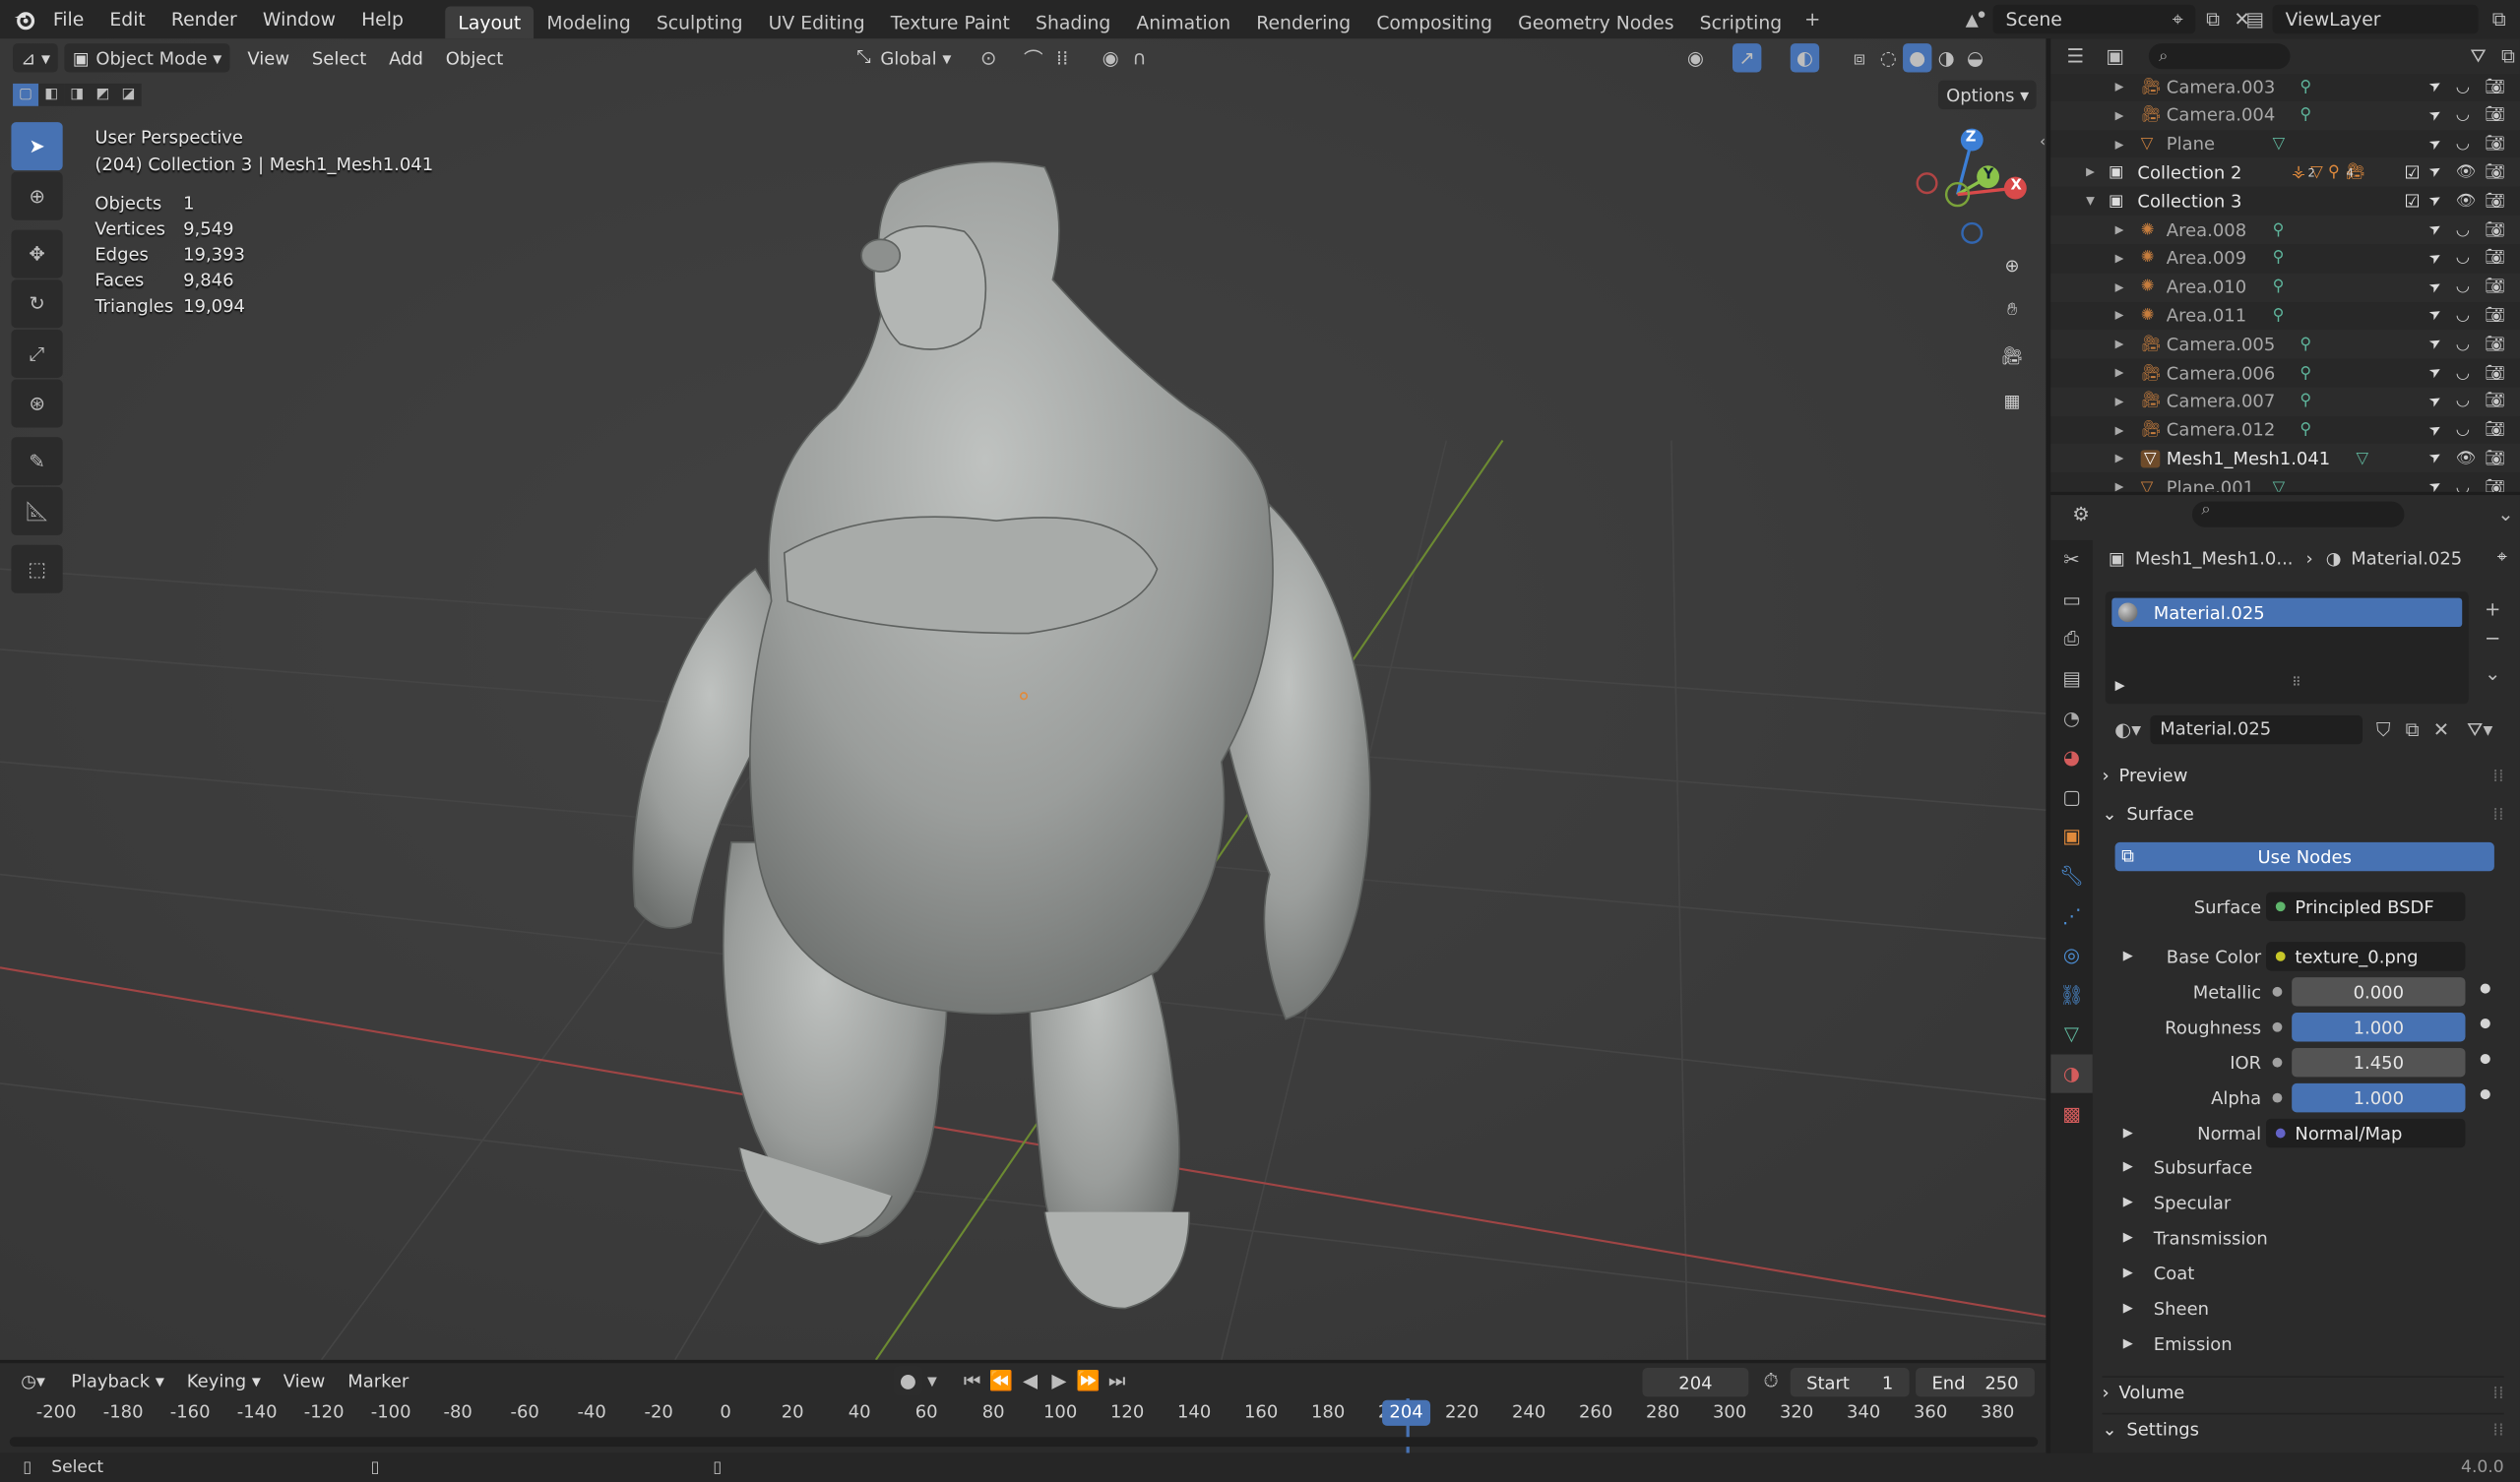 This screenshot has width=2520, height=1482. Describe the element at coordinates (2285, 87) in the screenshot. I see `outliner-row: ▶ 🎥︎ Camera.003 ⚲ ➤ ◡ 📷︎` at that location.